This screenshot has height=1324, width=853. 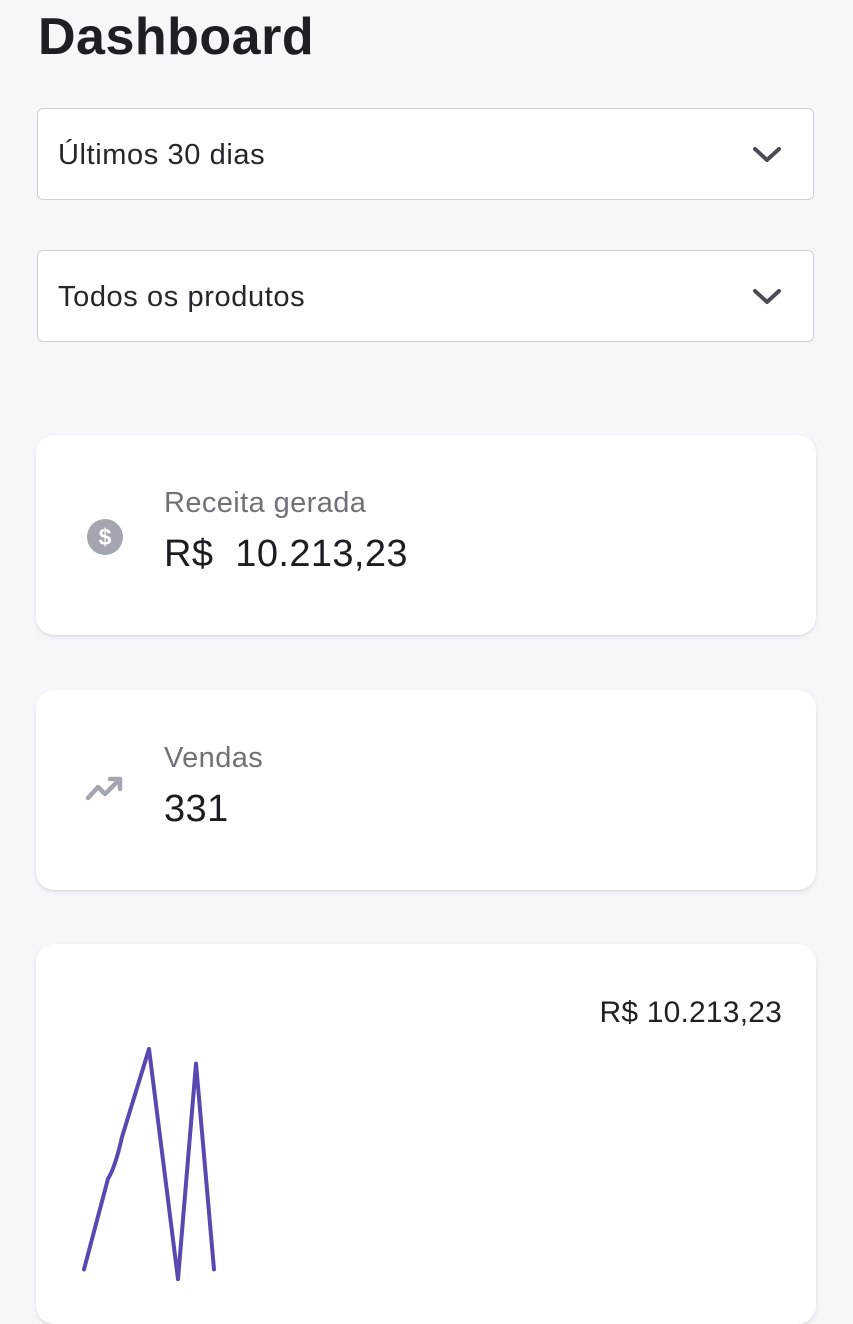 What do you see at coordinates (265, 503) in the screenshot?
I see `revenue-label: Receita gerada` at bounding box center [265, 503].